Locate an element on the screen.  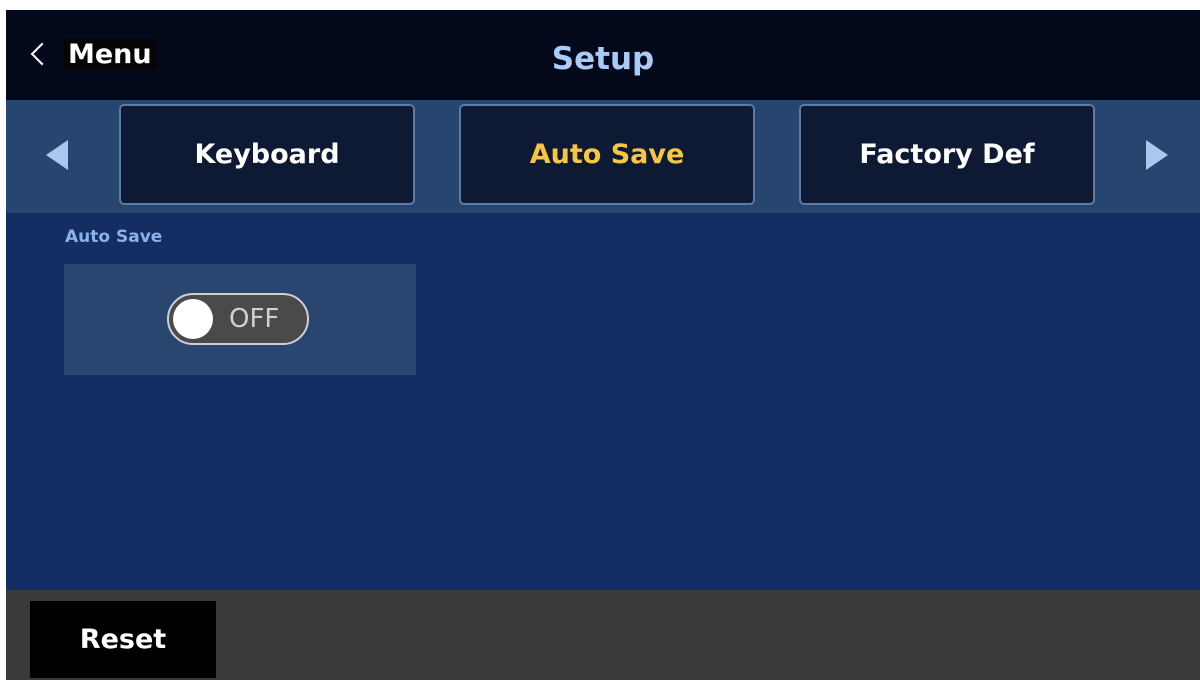
tab-factory-def: Factory Def is located at coordinates (947, 154).